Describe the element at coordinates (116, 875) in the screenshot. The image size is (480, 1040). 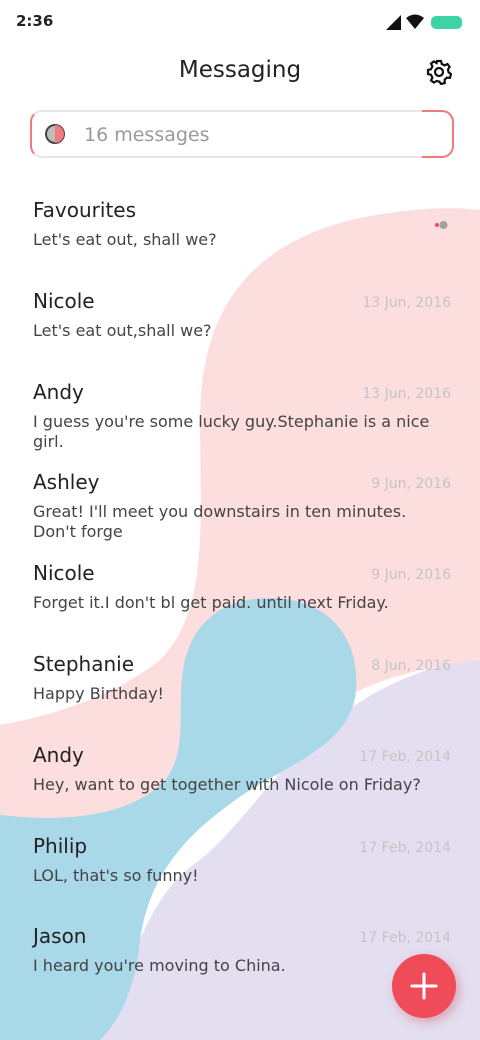
I see `message-preview: LOL, that's so funny!` at that location.